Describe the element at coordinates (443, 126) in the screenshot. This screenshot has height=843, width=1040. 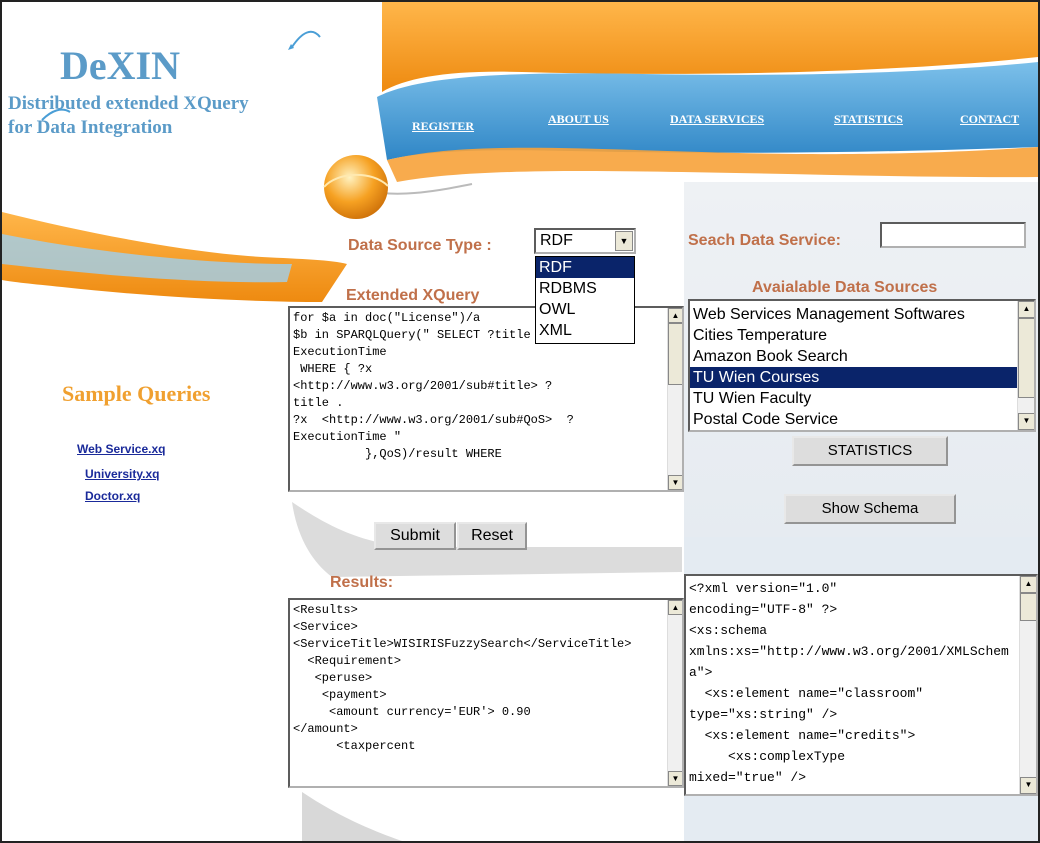
I see `nav-register: REGISTER` at that location.